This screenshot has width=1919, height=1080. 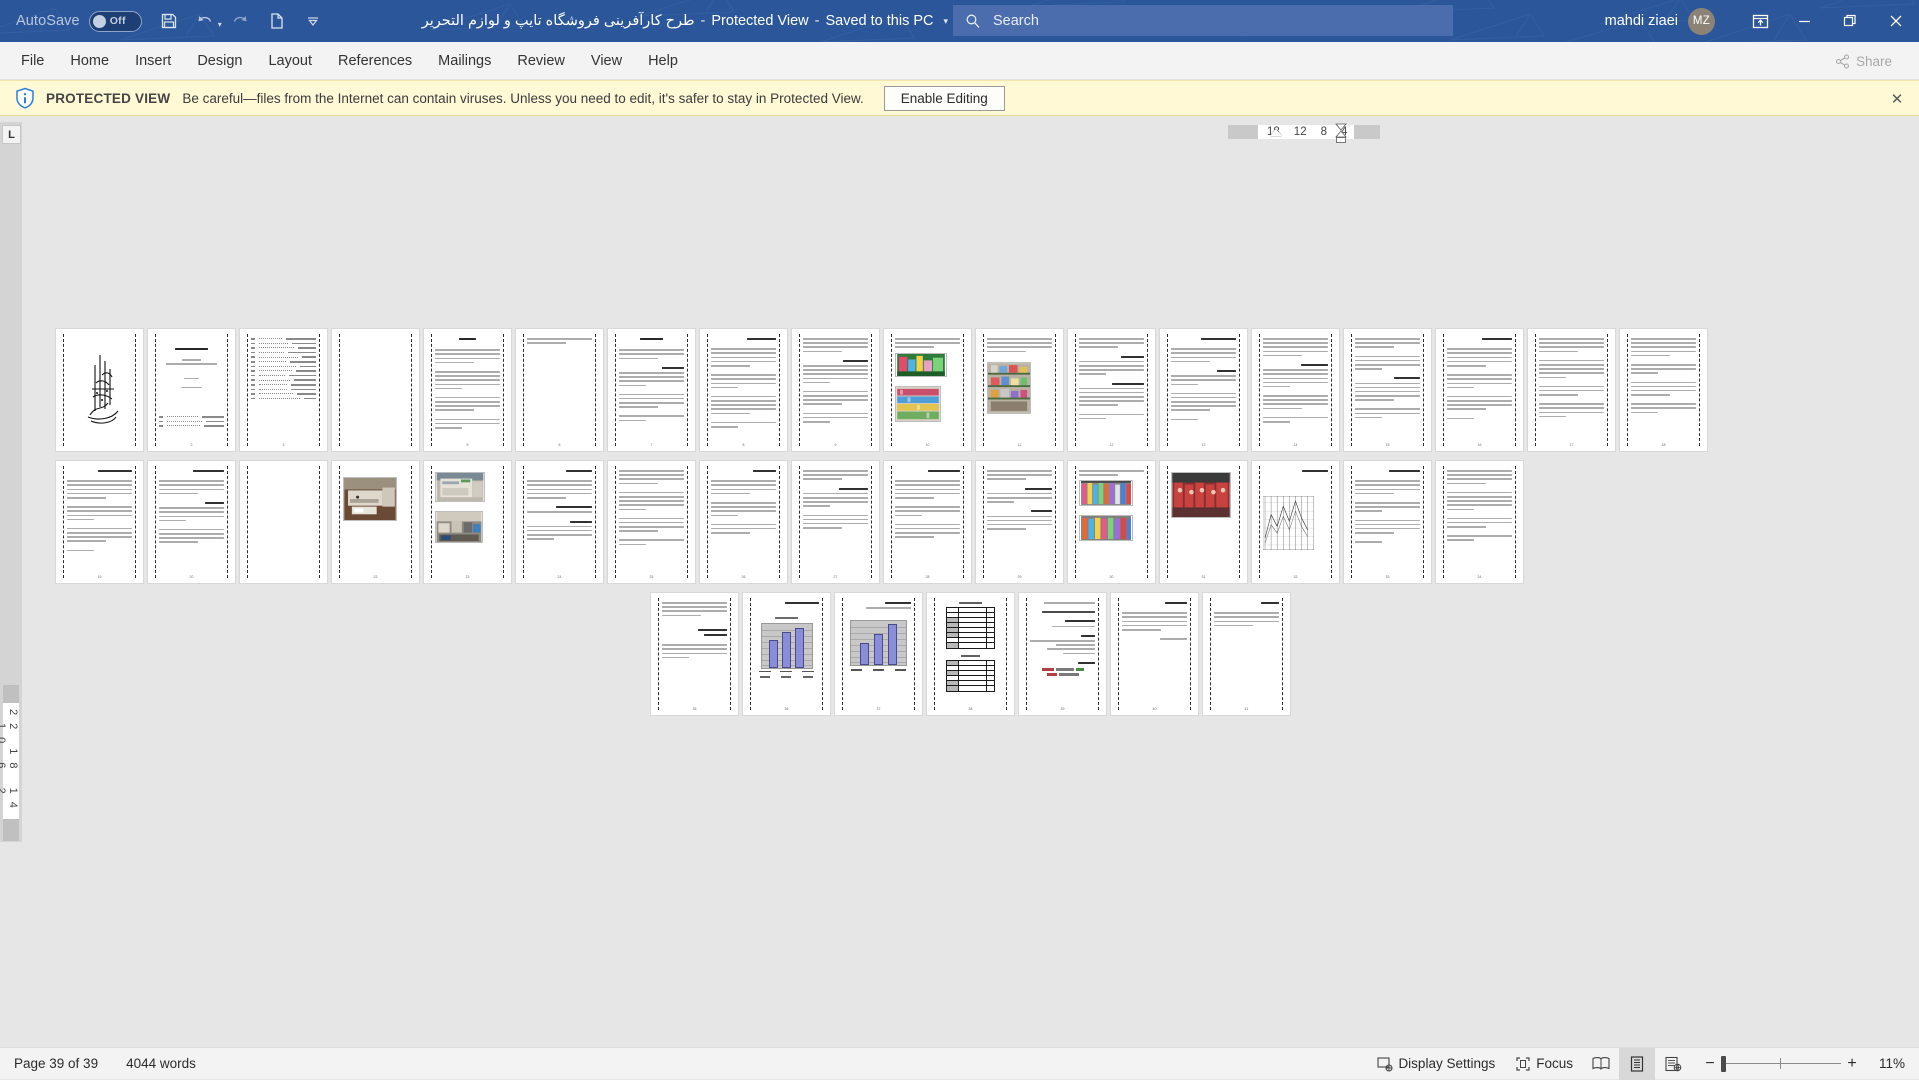 What do you see at coordinates (927, 390) in the screenshot?
I see `page-thumbnail: 10` at bounding box center [927, 390].